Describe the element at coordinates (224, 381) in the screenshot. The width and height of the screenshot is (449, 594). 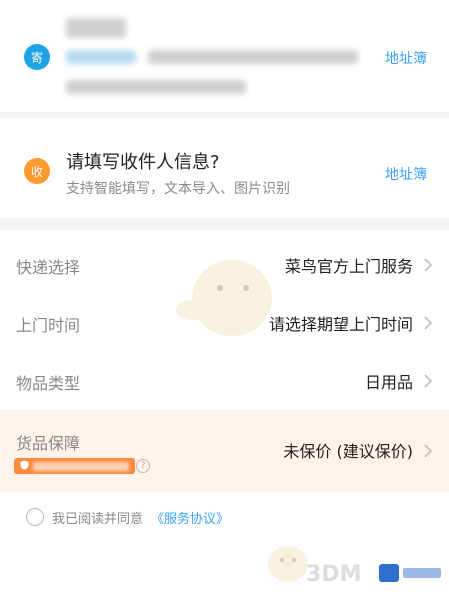
I see `item-type-row: 物品类型 日用品` at that location.